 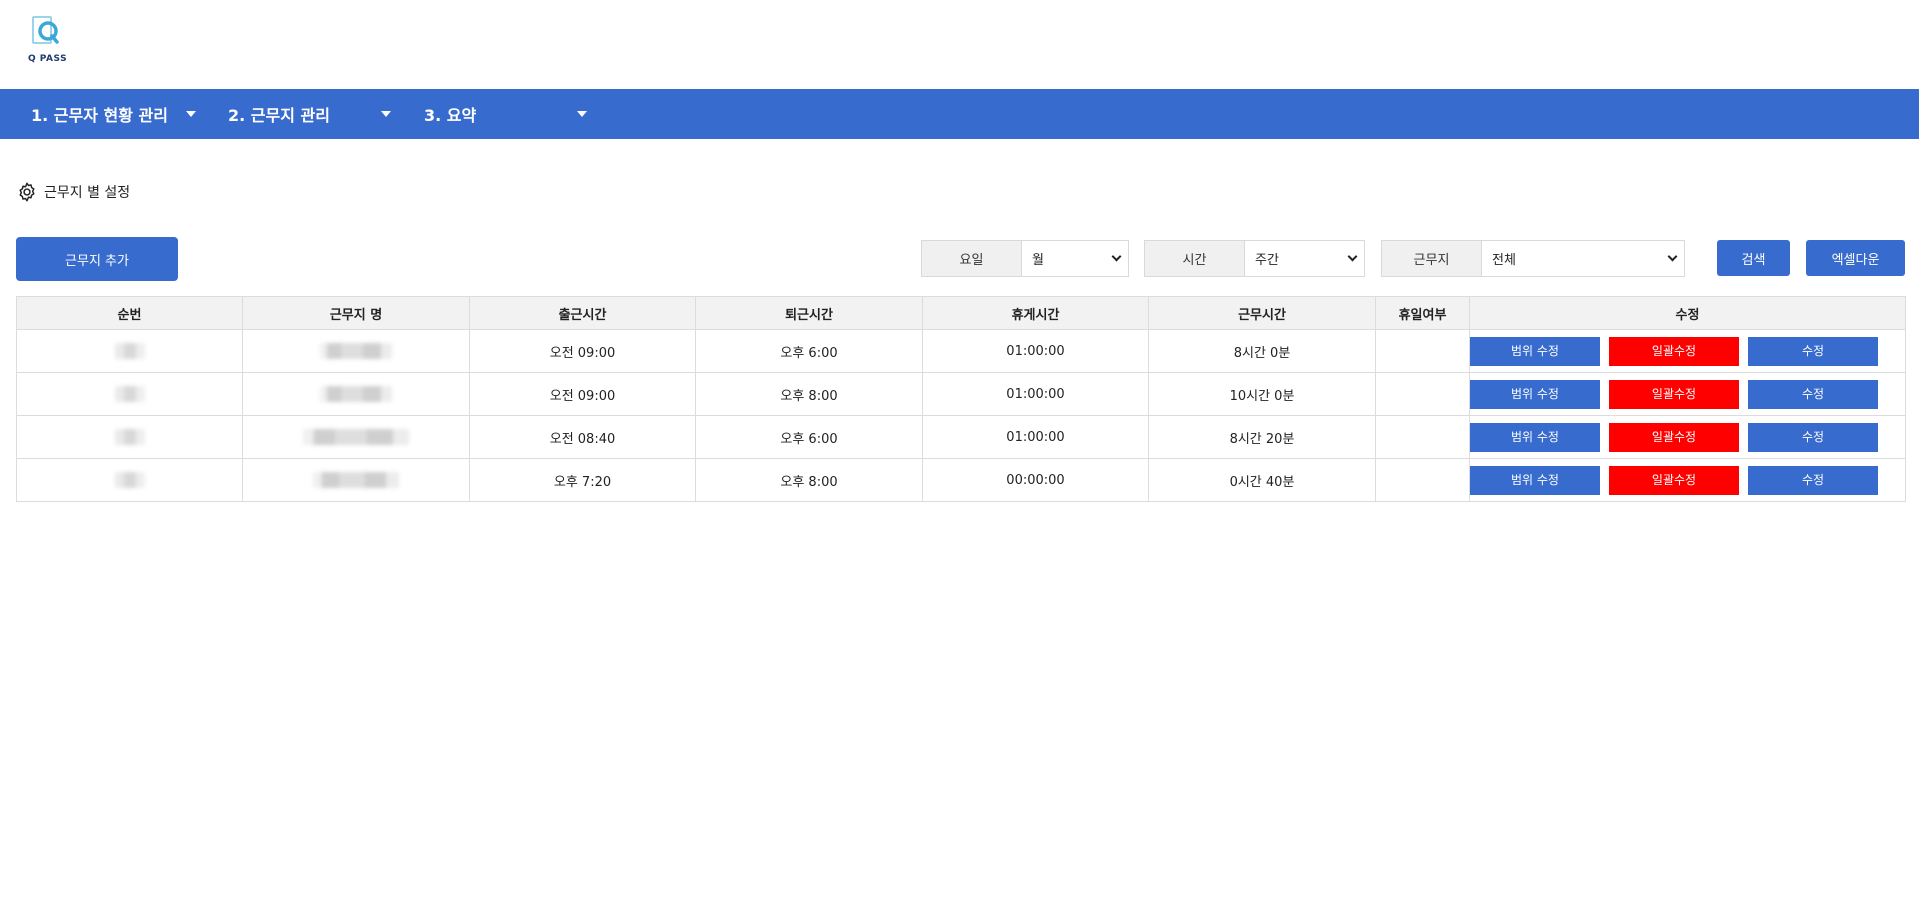 I want to click on site-filter-label: 근무지, so click(x=1432, y=258).